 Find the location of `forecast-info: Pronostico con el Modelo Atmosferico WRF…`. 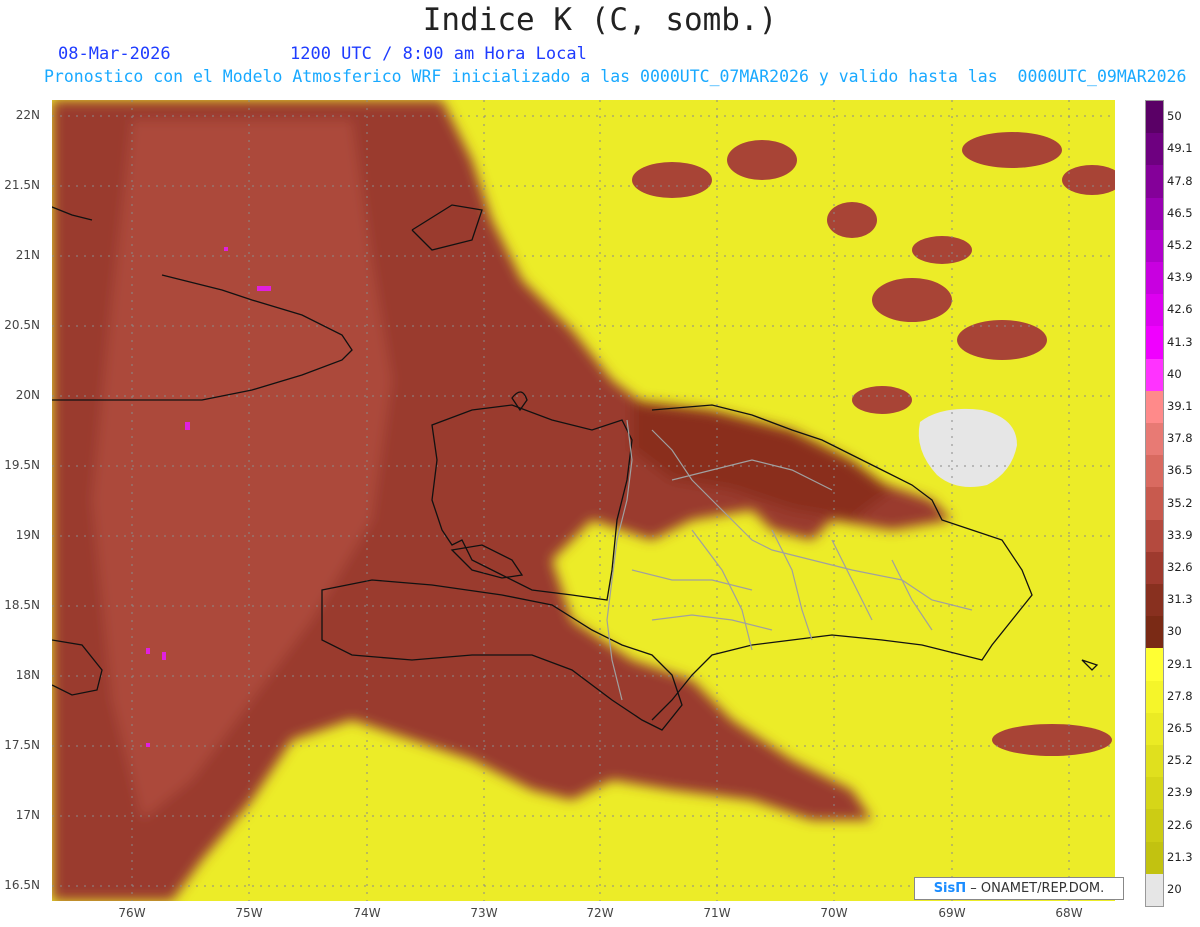

forecast-info: Pronostico con el Modelo Atmosferico WRF… is located at coordinates (615, 76).